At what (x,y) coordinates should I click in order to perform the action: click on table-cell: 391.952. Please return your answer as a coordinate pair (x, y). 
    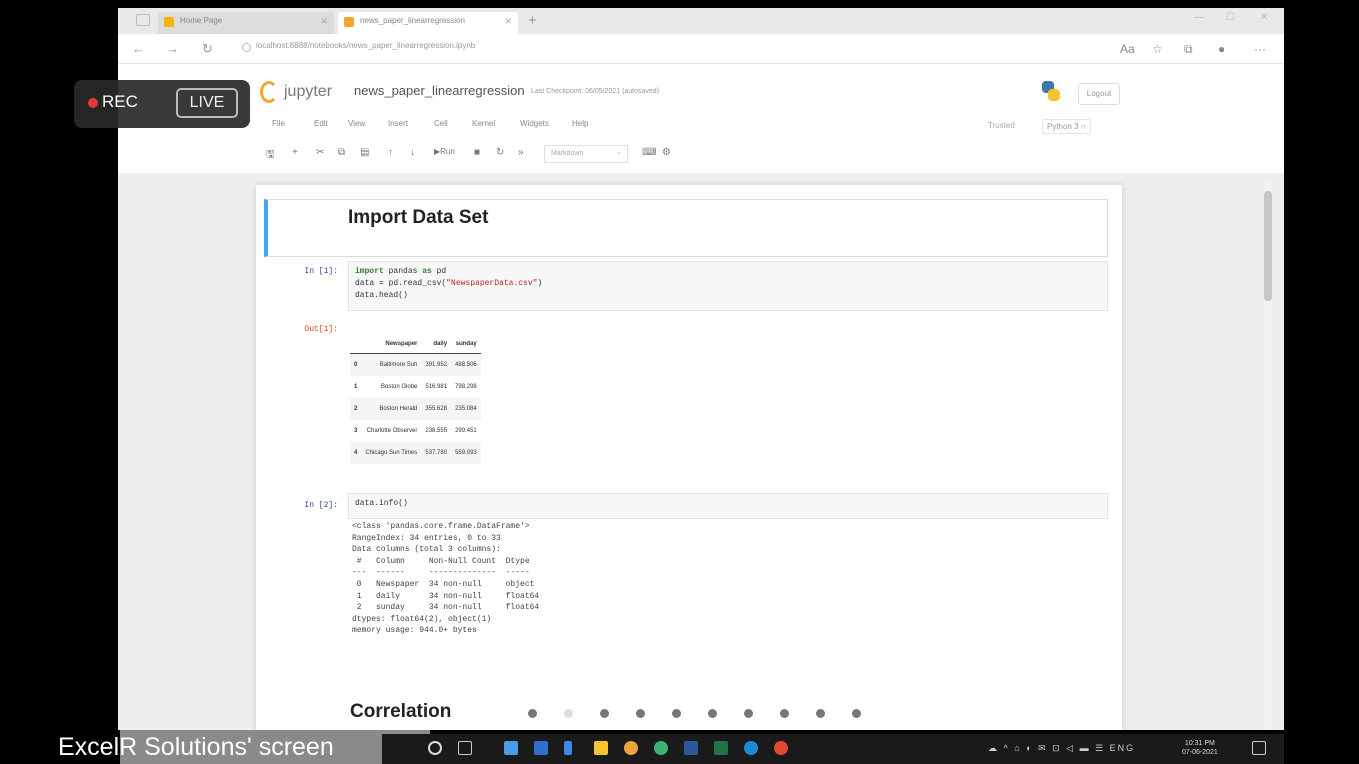
    Looking at the image, I should click on (436, 364).